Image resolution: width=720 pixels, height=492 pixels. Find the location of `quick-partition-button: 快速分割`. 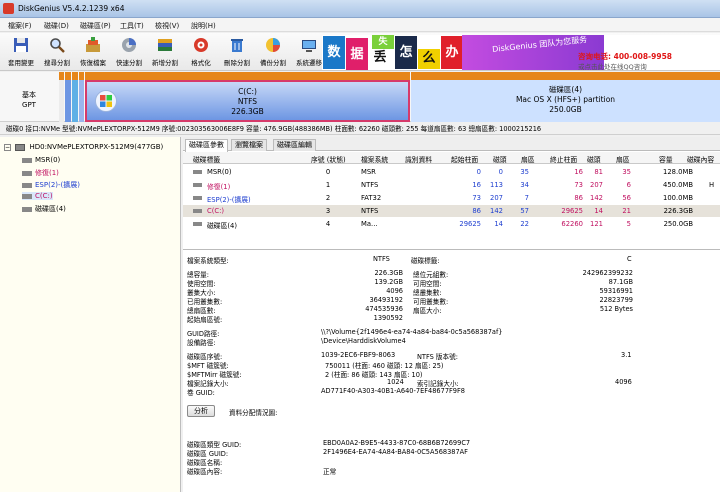

quick-partition-button: 快速分割 is located at coordinates (129, 52).